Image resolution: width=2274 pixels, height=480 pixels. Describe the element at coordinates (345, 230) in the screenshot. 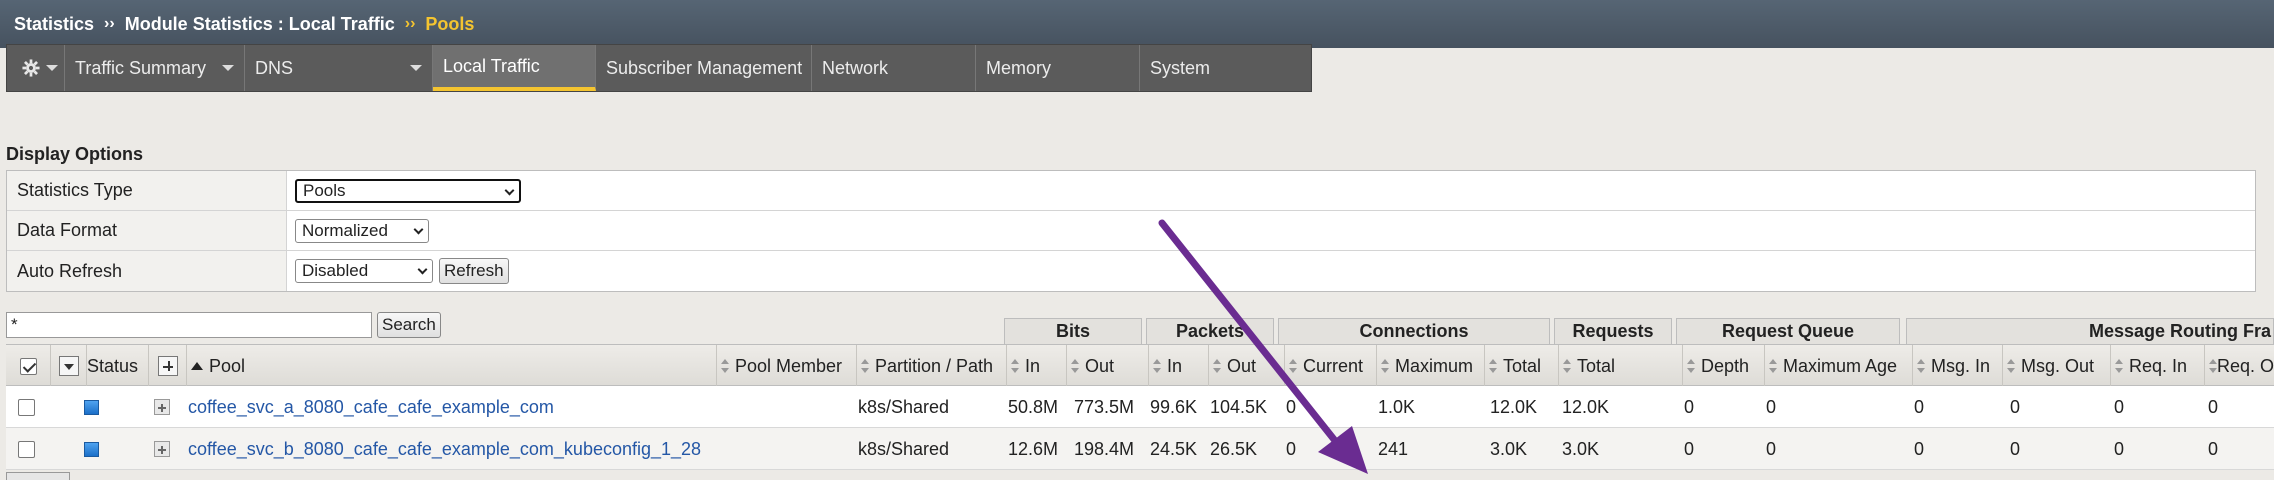

I see `select-value: Normalized` at that location.